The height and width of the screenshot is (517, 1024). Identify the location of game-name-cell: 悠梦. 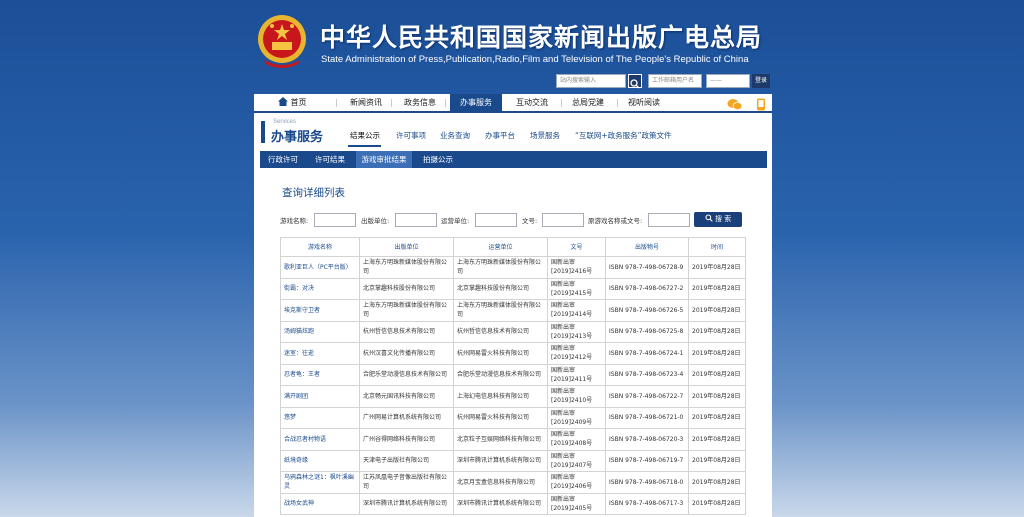
(320, 417).